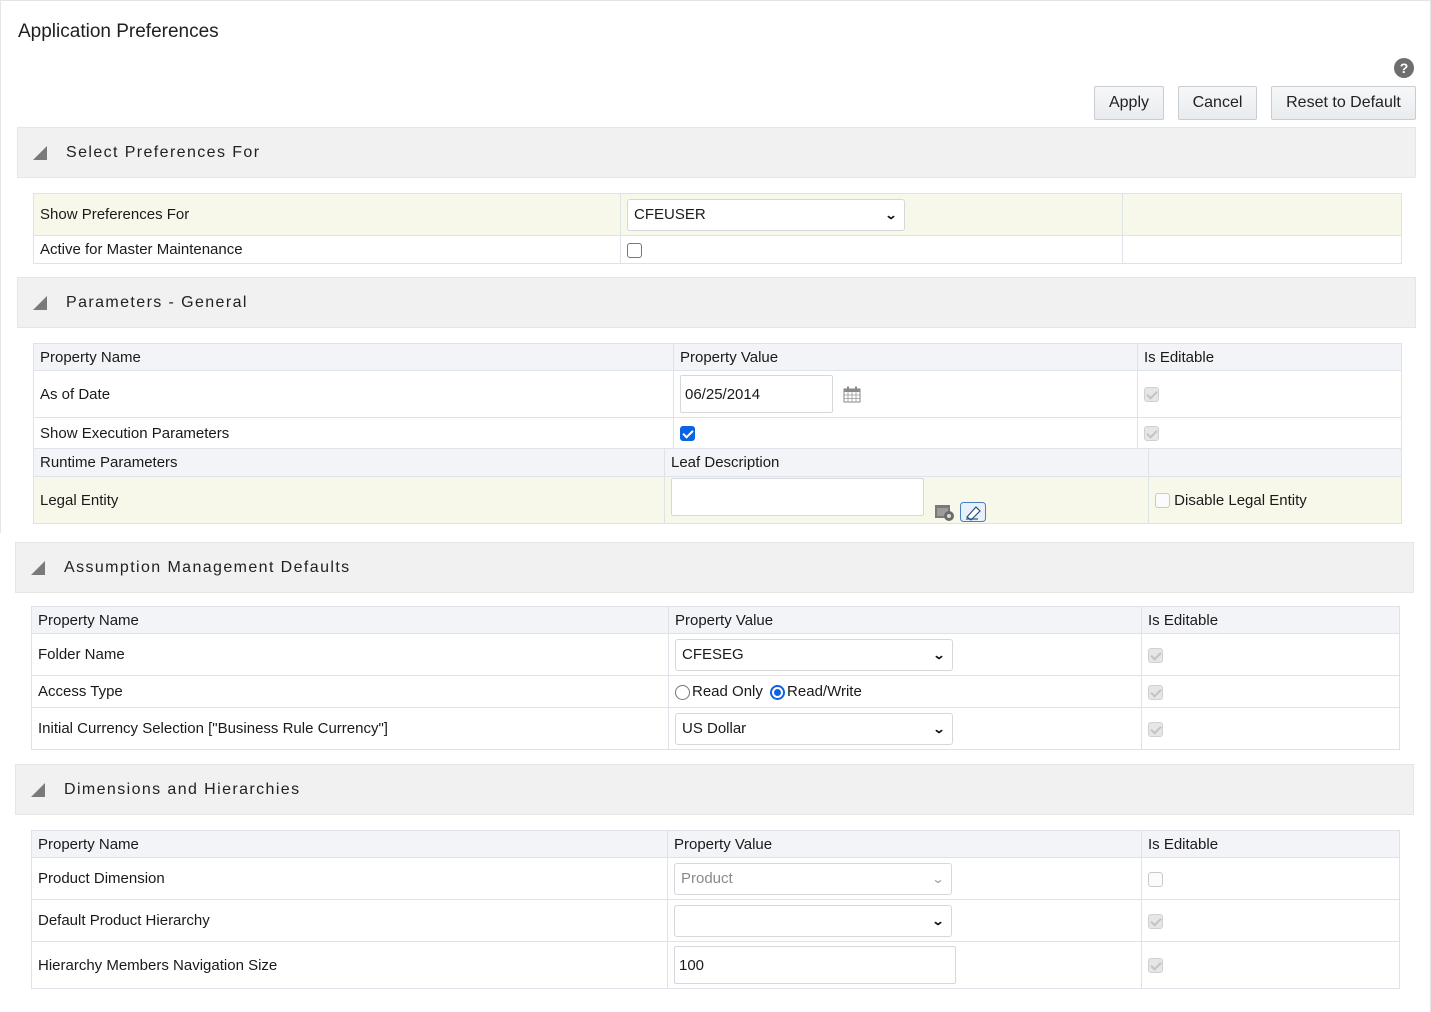 This screenshot has height=1012, width=1431. I want to click on select-value: Product, so click(707, 878).